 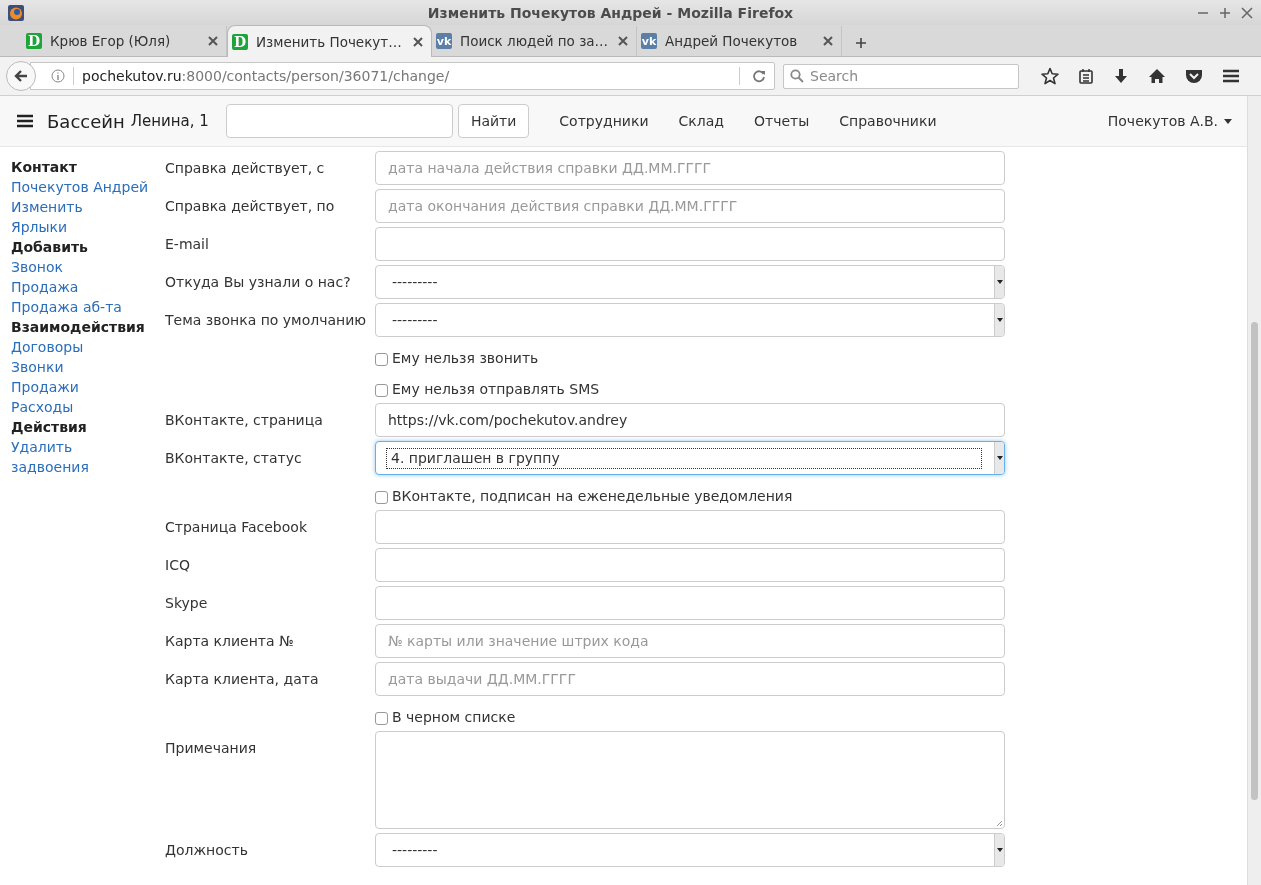 I want to click on sidebar-link: Удалить, so click(x=42, y=447).